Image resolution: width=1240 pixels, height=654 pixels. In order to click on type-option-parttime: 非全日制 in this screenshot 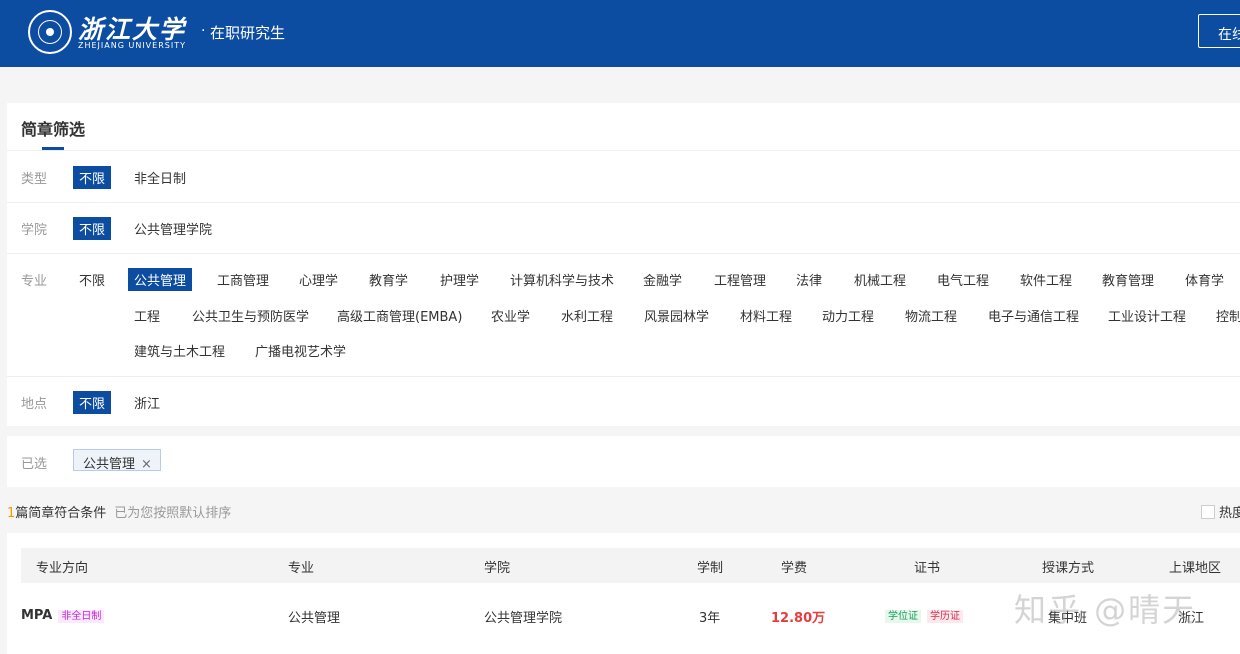, I will do `click(160, 177)`.